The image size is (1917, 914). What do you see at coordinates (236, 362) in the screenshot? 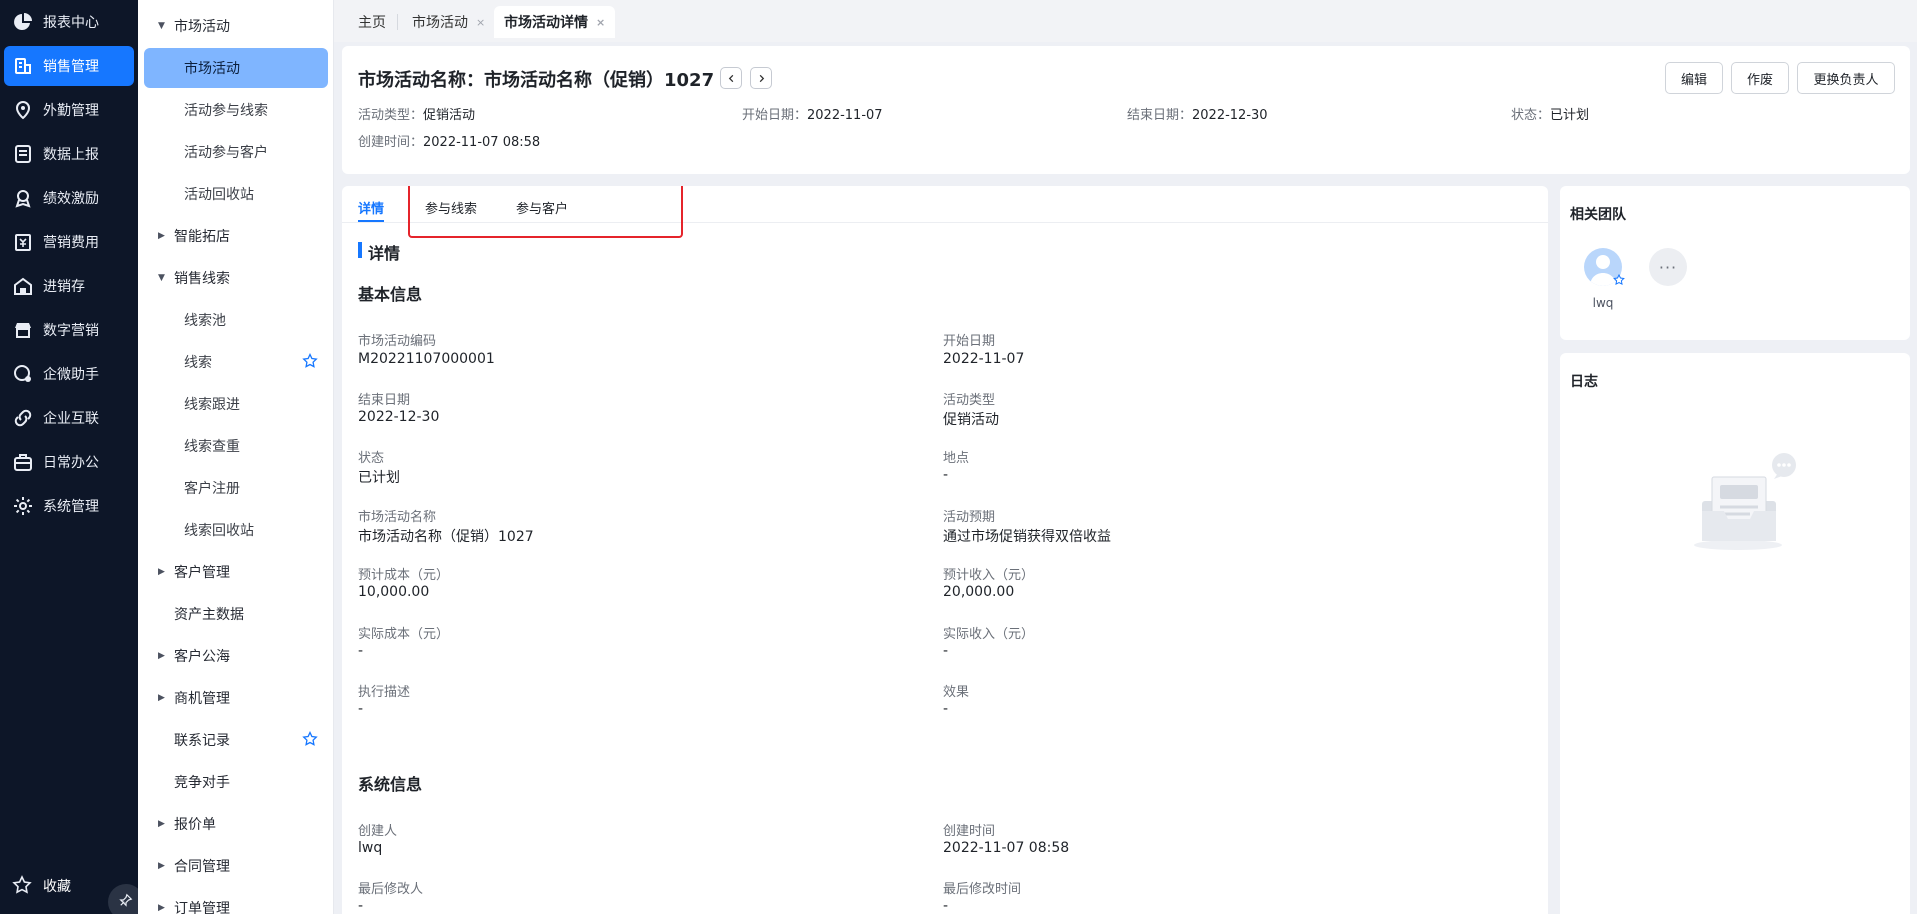
I see `subnav-item-leads: 线索` at bounding box center [236, 362].